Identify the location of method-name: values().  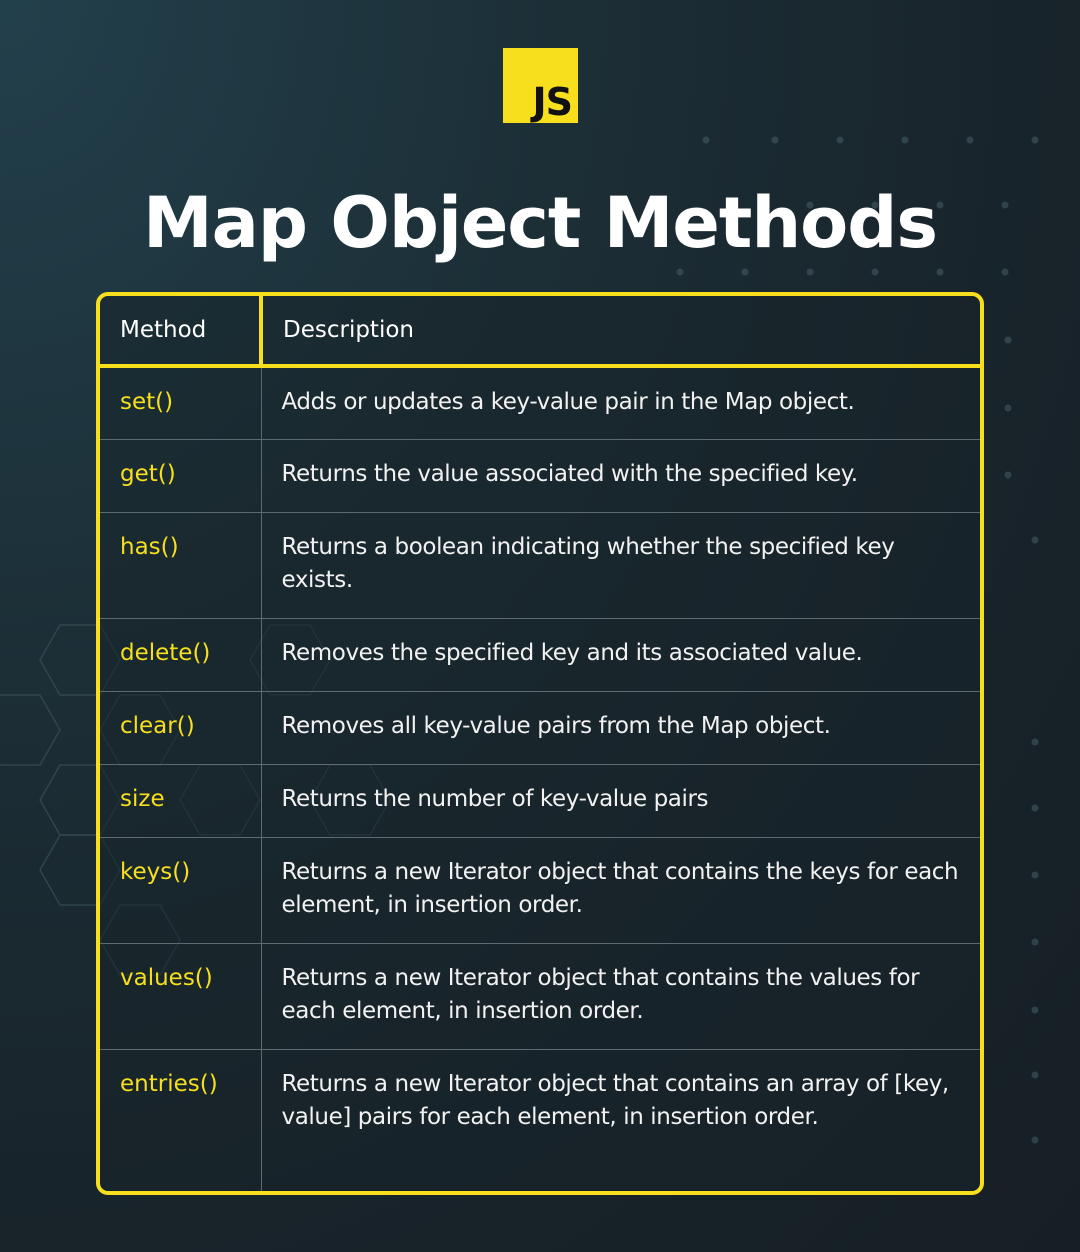
(181, 995).